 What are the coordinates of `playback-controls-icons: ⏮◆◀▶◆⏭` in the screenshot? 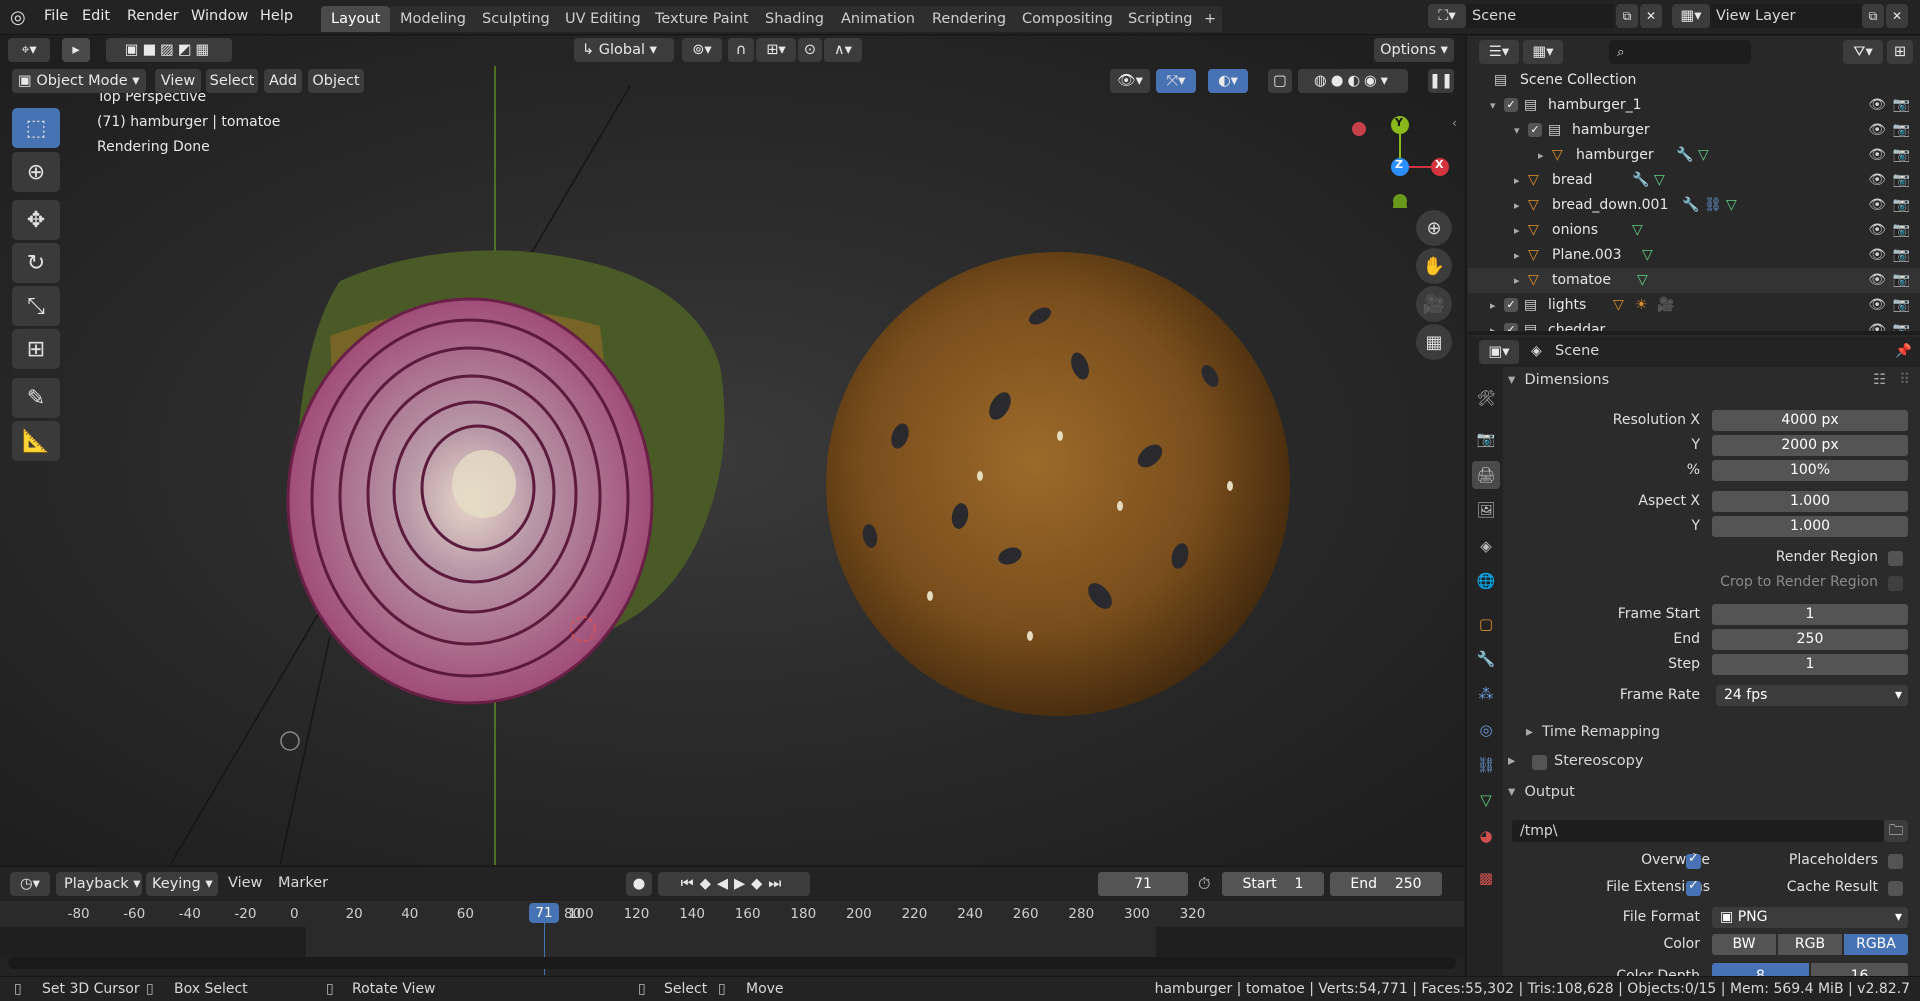 It's located at (734, 884).